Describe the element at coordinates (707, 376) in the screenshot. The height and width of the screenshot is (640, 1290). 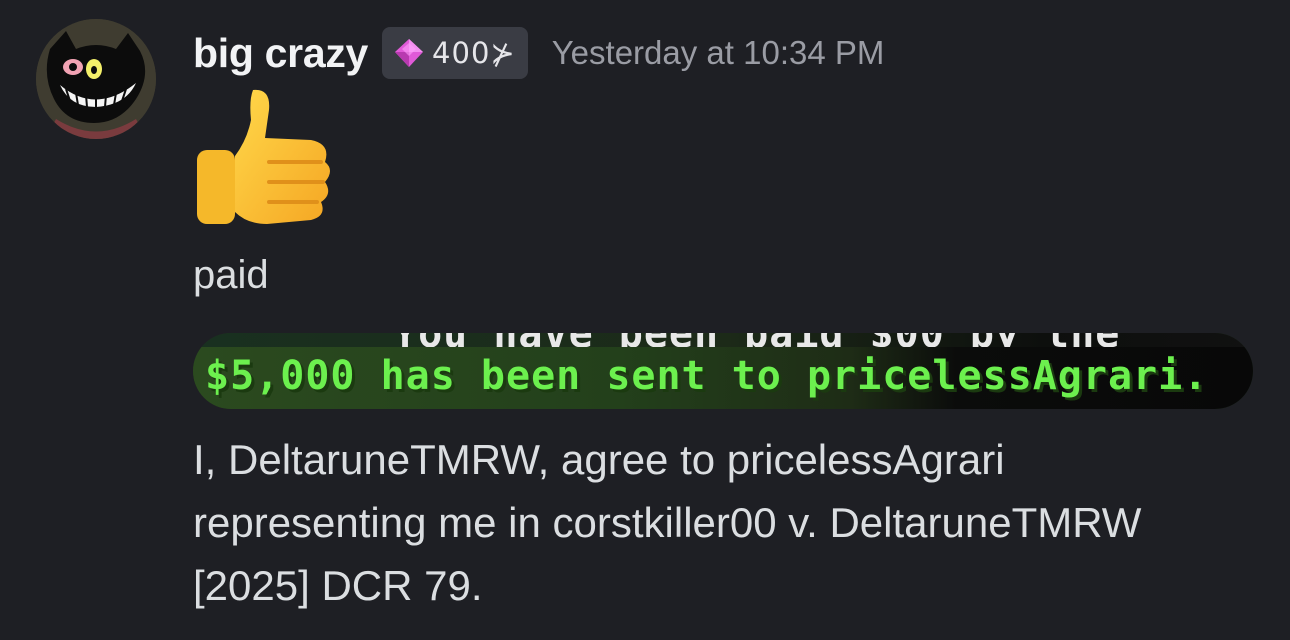
I see `image-main-text: $5,000 has been sent to pricelessAgrari.` at that location.